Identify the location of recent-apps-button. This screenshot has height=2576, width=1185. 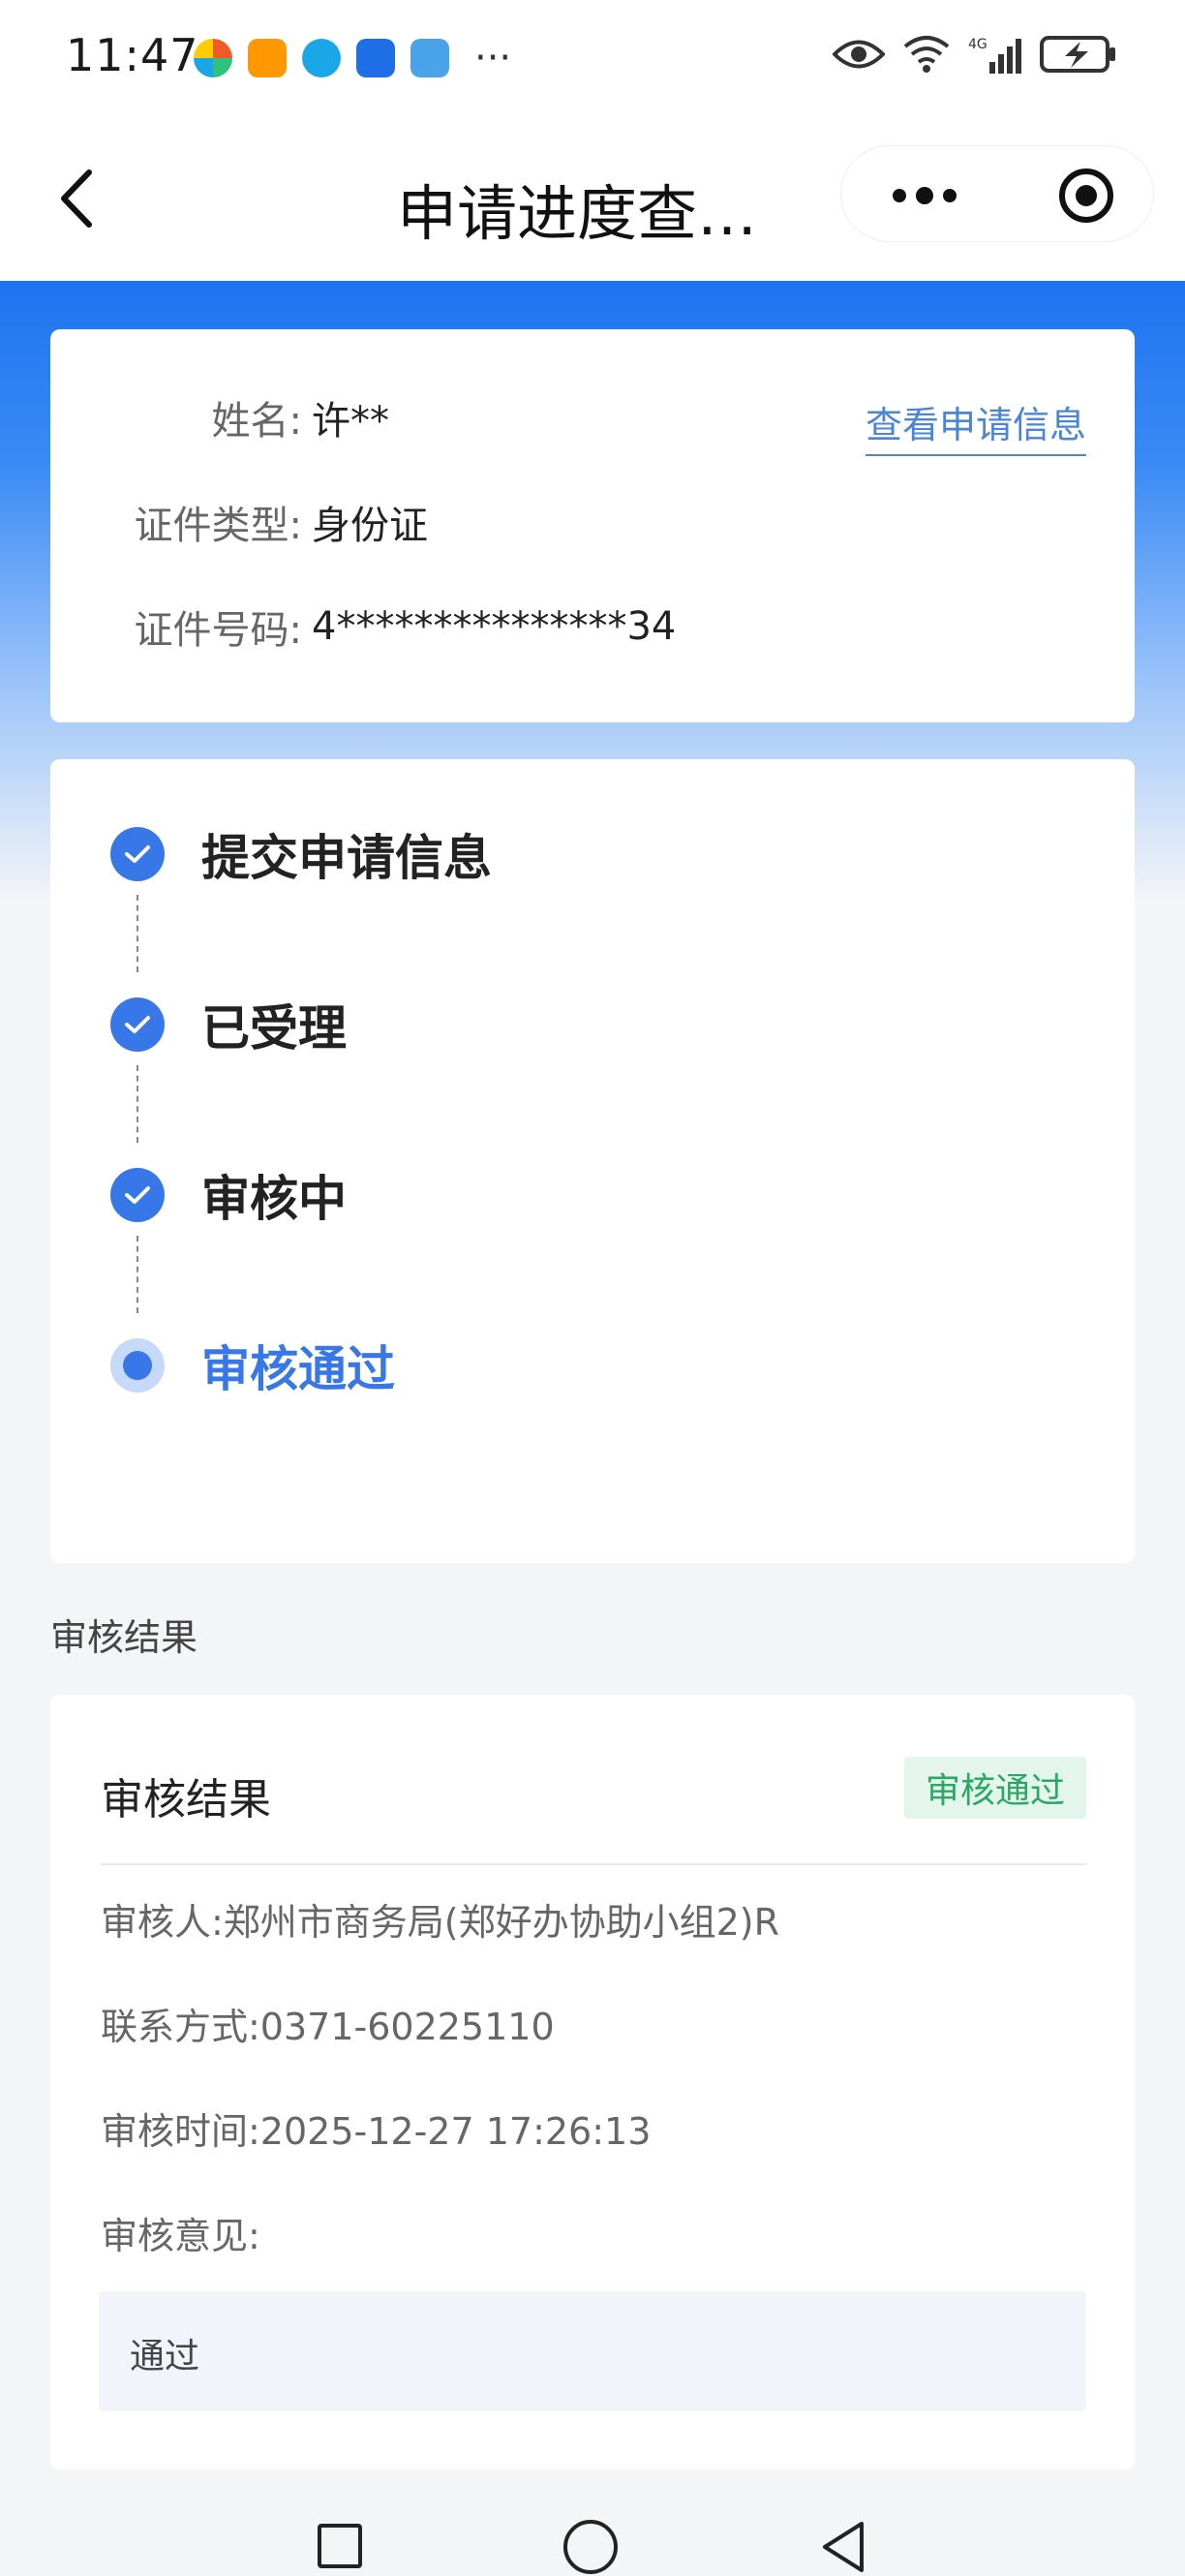
(340, 2546).